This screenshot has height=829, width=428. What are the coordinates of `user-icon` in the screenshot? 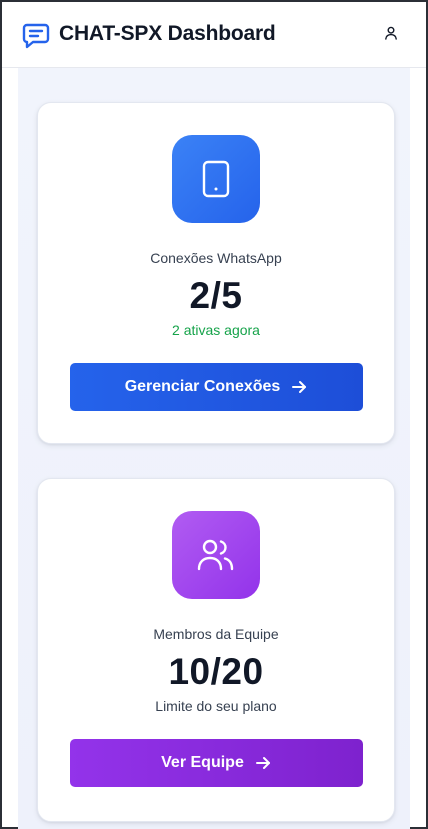 It's located at (391, 35).